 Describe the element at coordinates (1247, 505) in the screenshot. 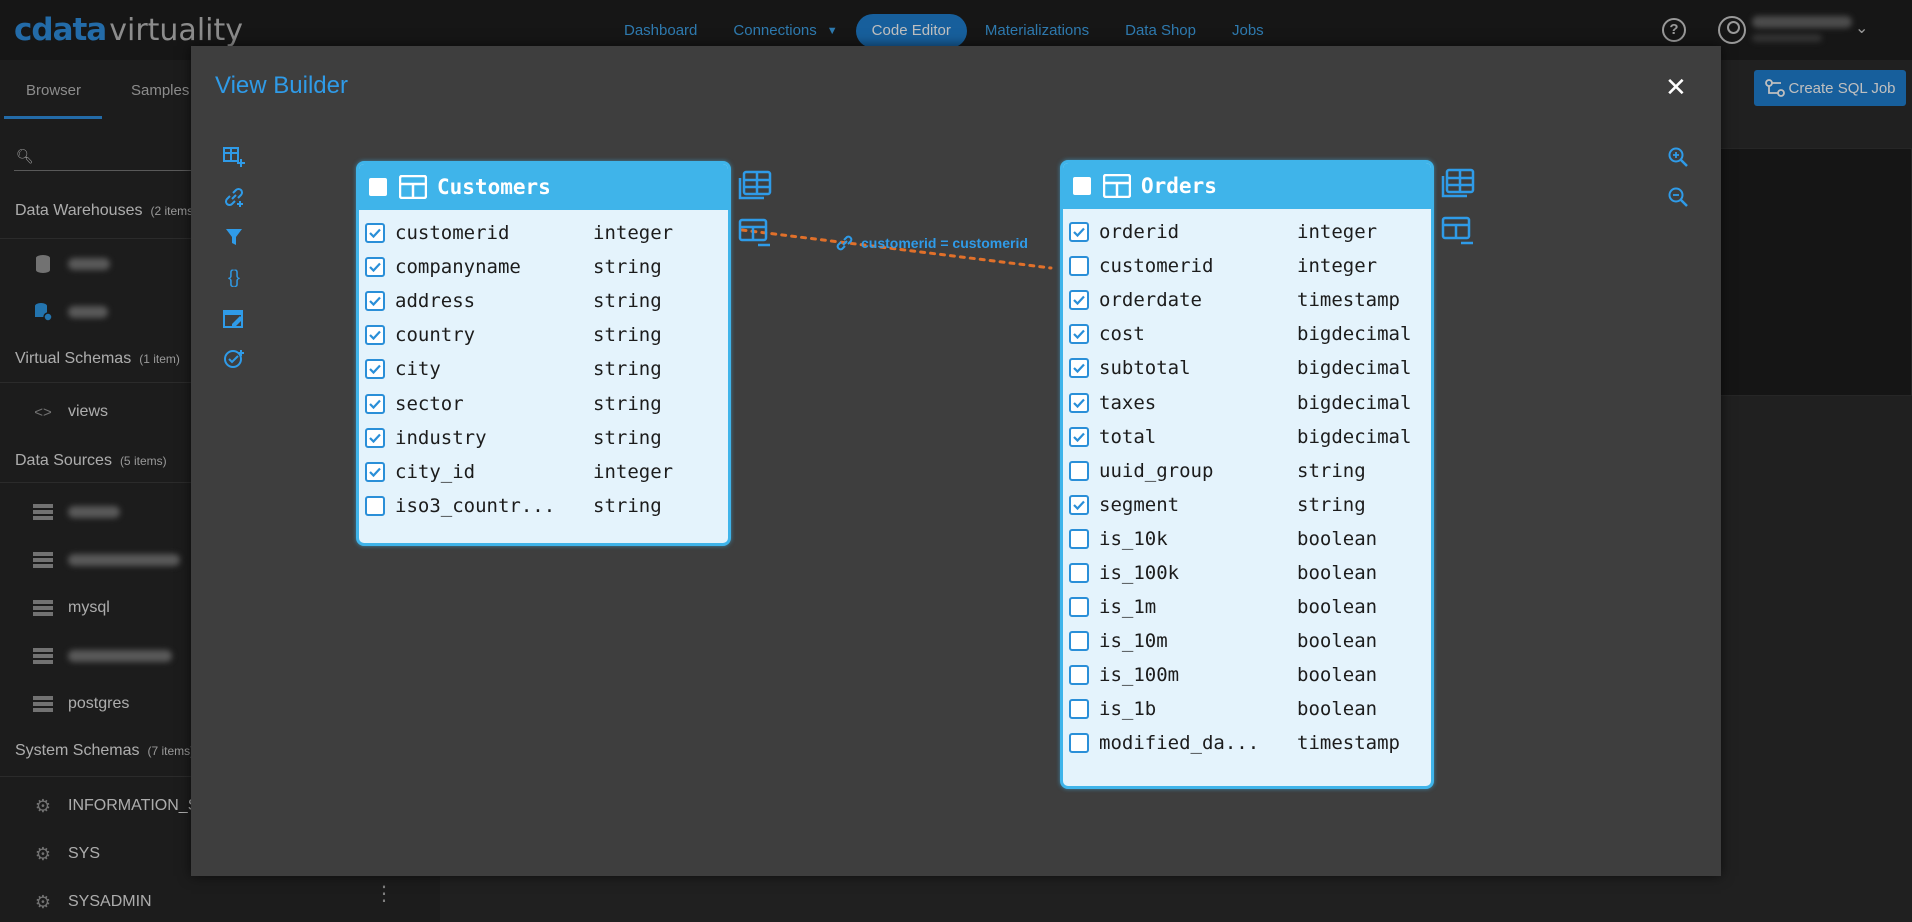

I see `table-row: segment string` at that location.